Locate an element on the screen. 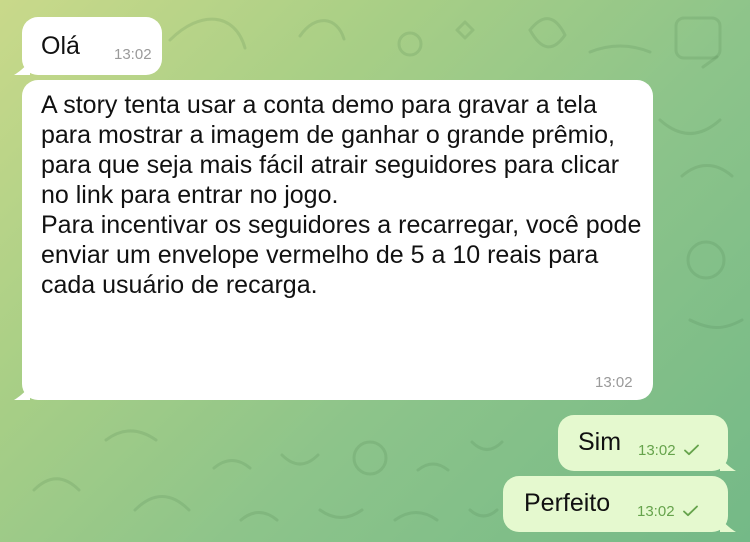  incoming-message-bubble: Olá 13:02 is located at coordinates (88, 46).